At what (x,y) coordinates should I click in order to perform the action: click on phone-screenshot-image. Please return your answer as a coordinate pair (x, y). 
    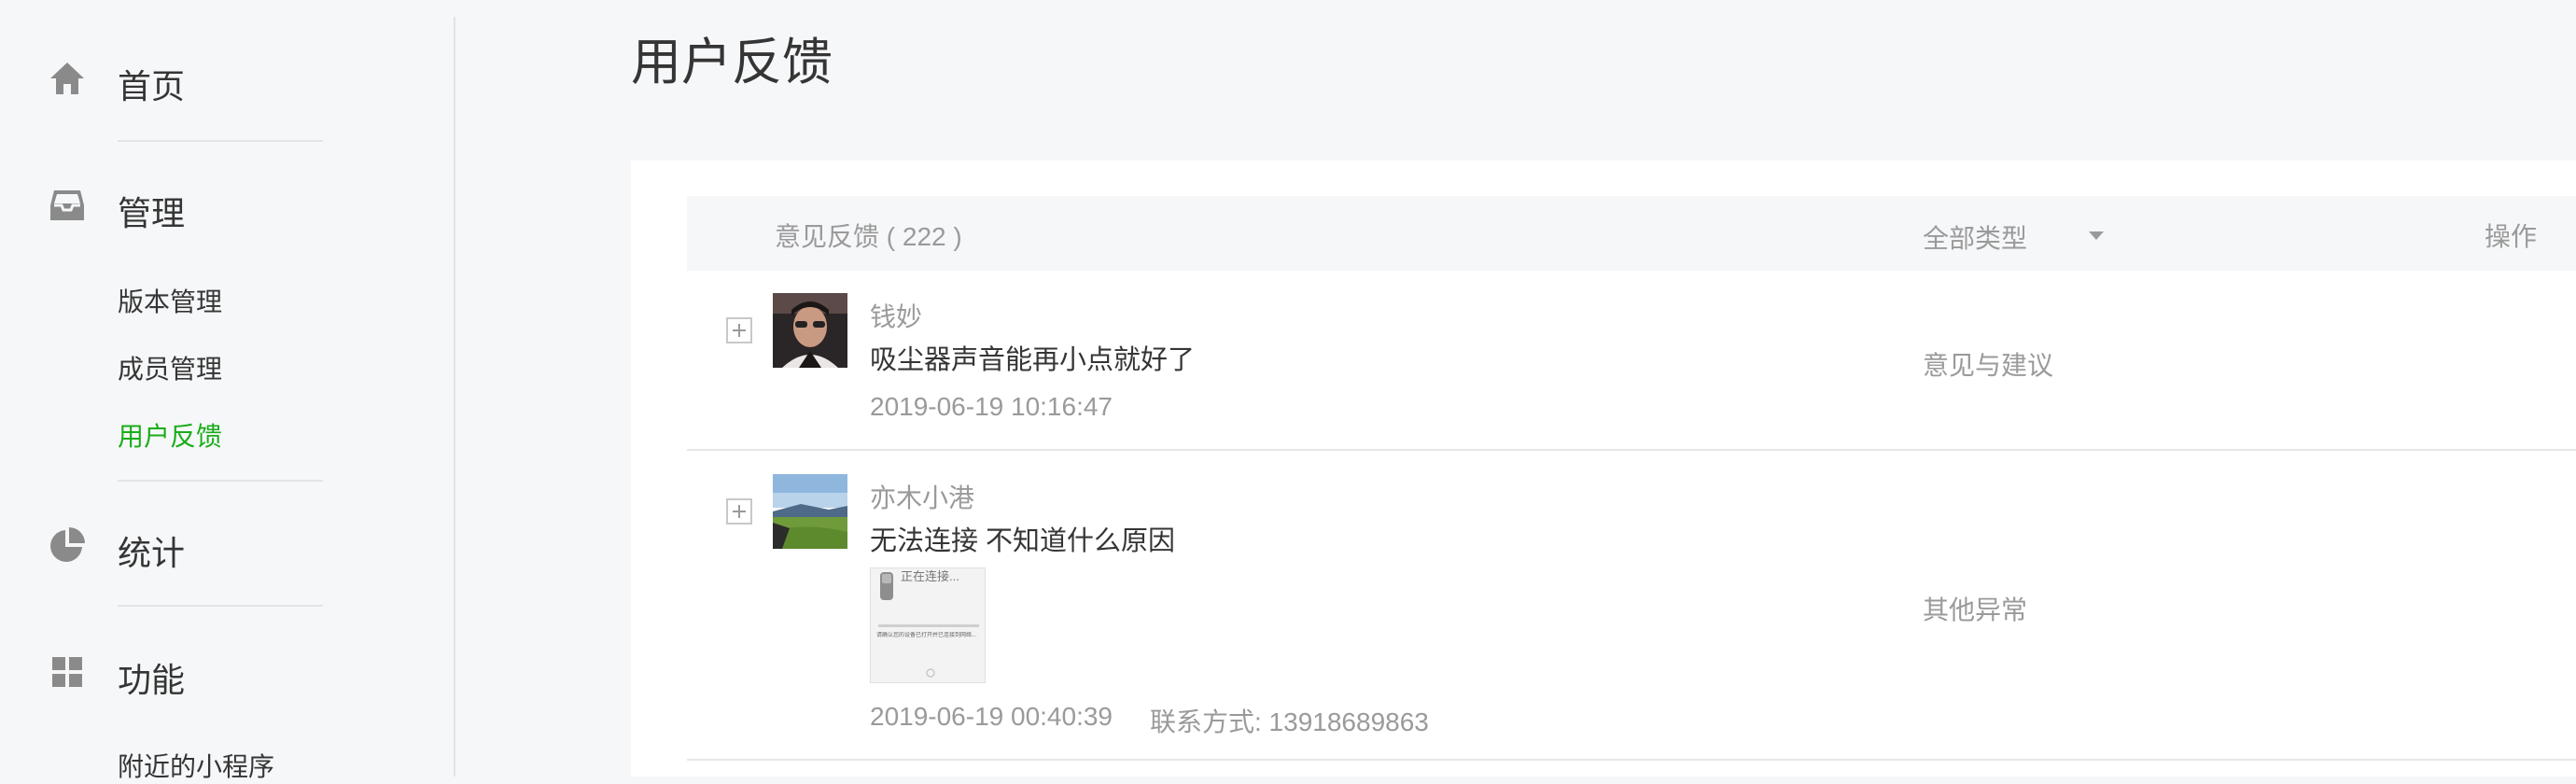
    Looking at the image, I should click on (928, 625).